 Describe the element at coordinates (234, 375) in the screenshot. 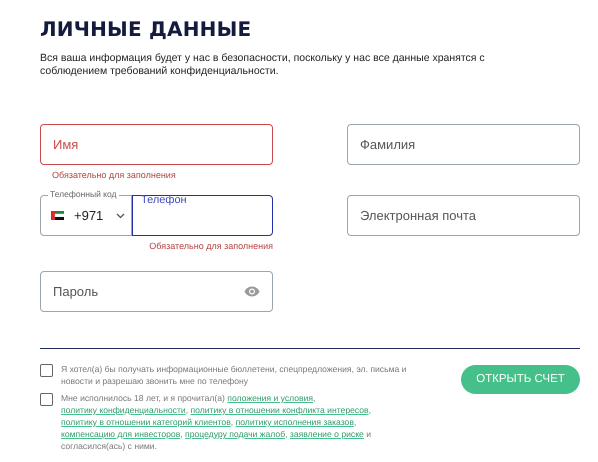

I see `consent-text: Я хотел(а) бы получать информационные бюллетени, спецпредложения, эл. письма и новости и разрешаю звонить мне по телефону` at that location.